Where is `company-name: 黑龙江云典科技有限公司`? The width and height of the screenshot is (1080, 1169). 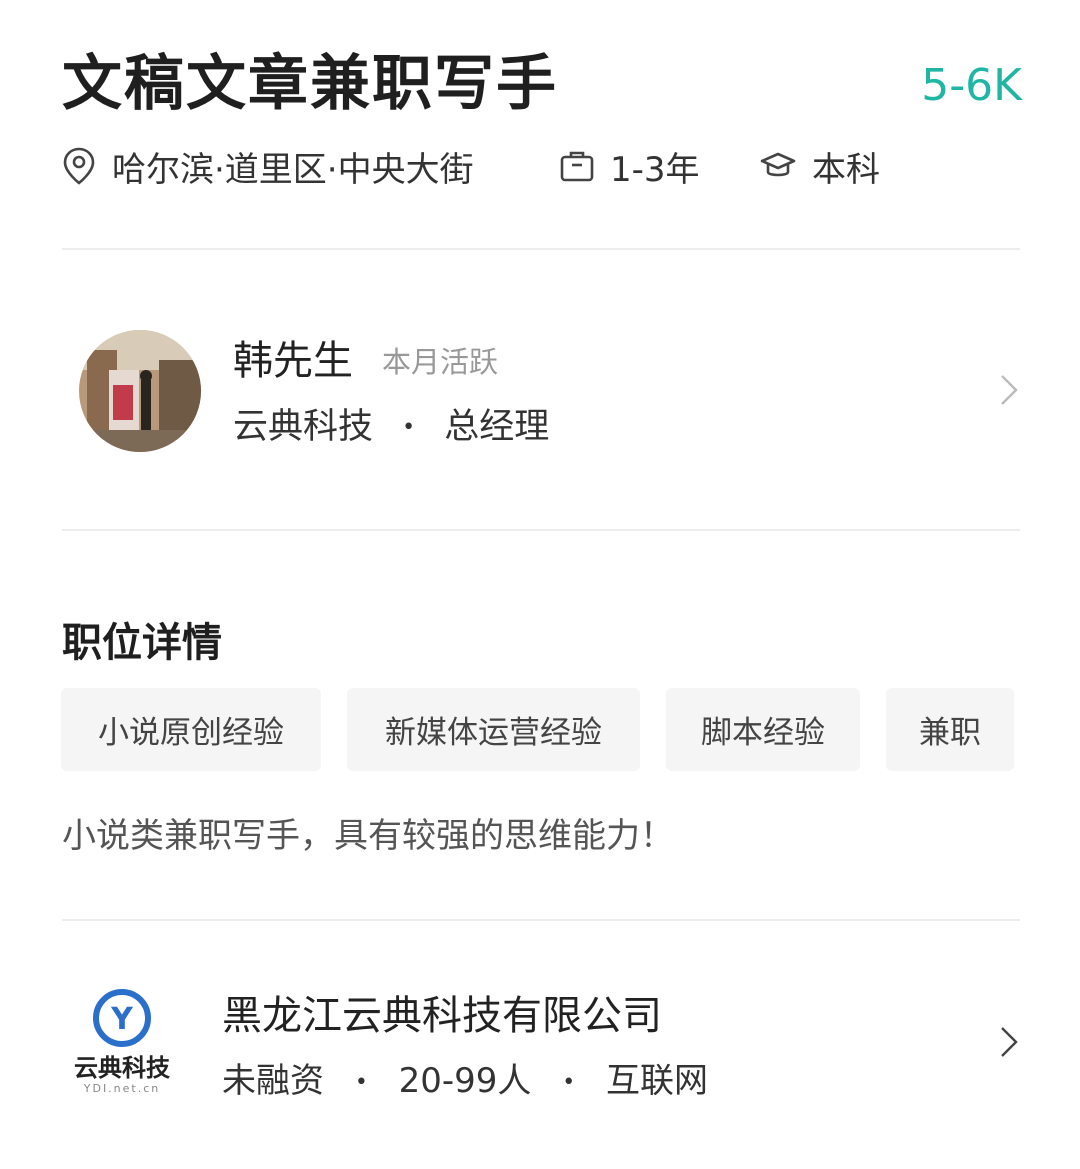 company-name: 黑龙江云典科技有限公司 is located at coordinates (442, 1016).